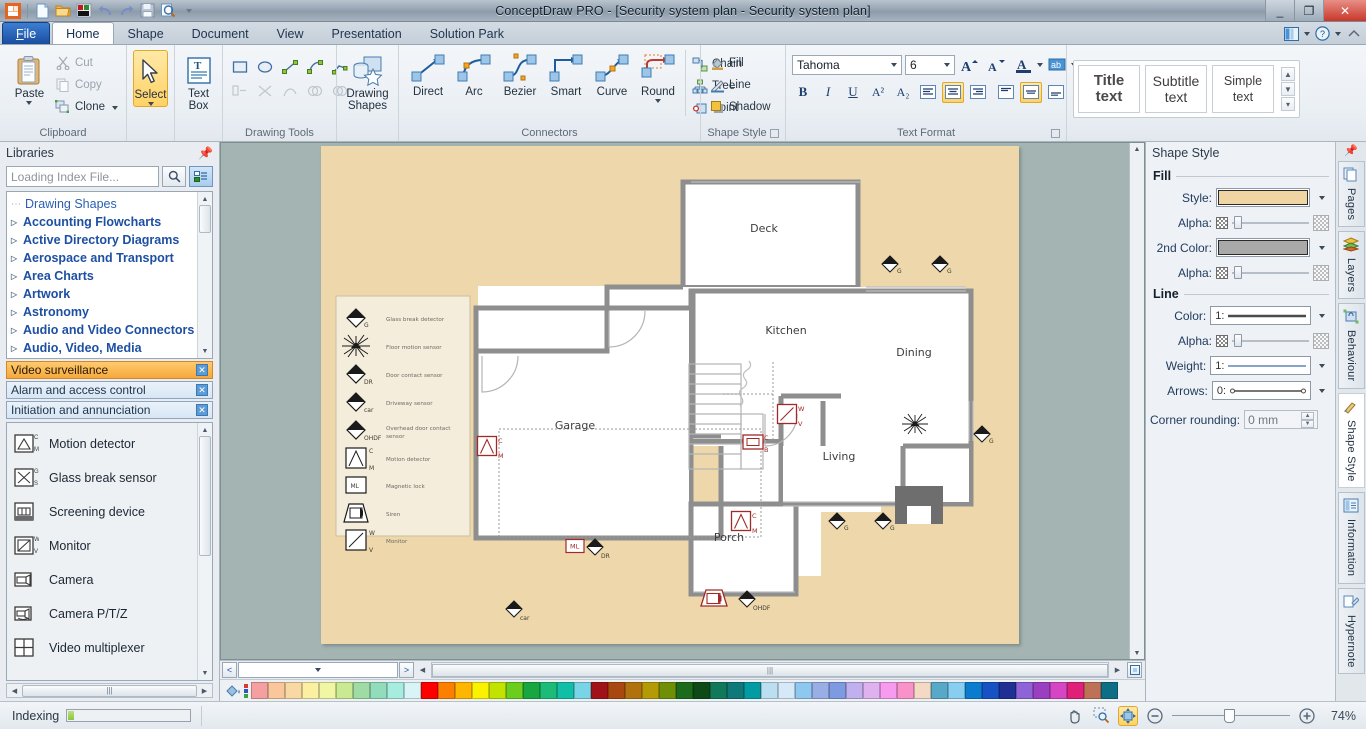  I want to click on canvas-hscroll-left-icon: ◀, so click(422, 670).